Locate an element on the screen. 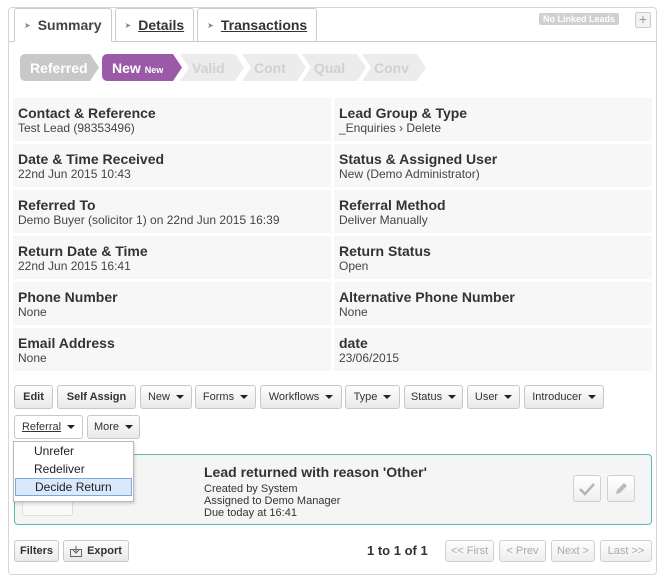  tab-summary: ➤ Summary is located at coordinates (63, 25).